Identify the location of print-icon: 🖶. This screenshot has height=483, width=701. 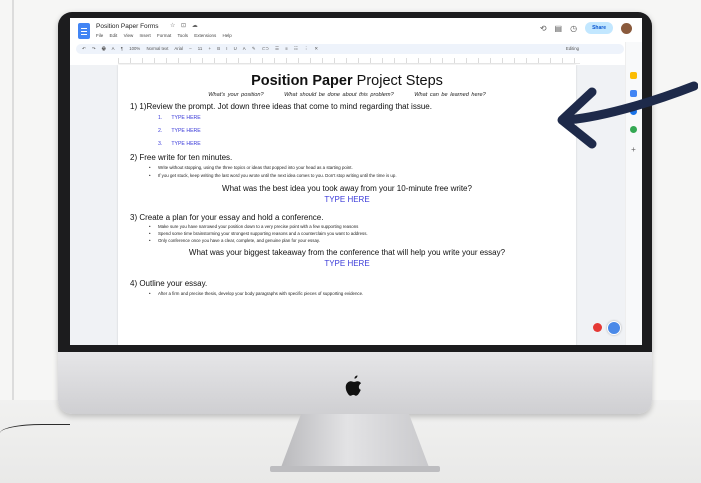
(104, 48).